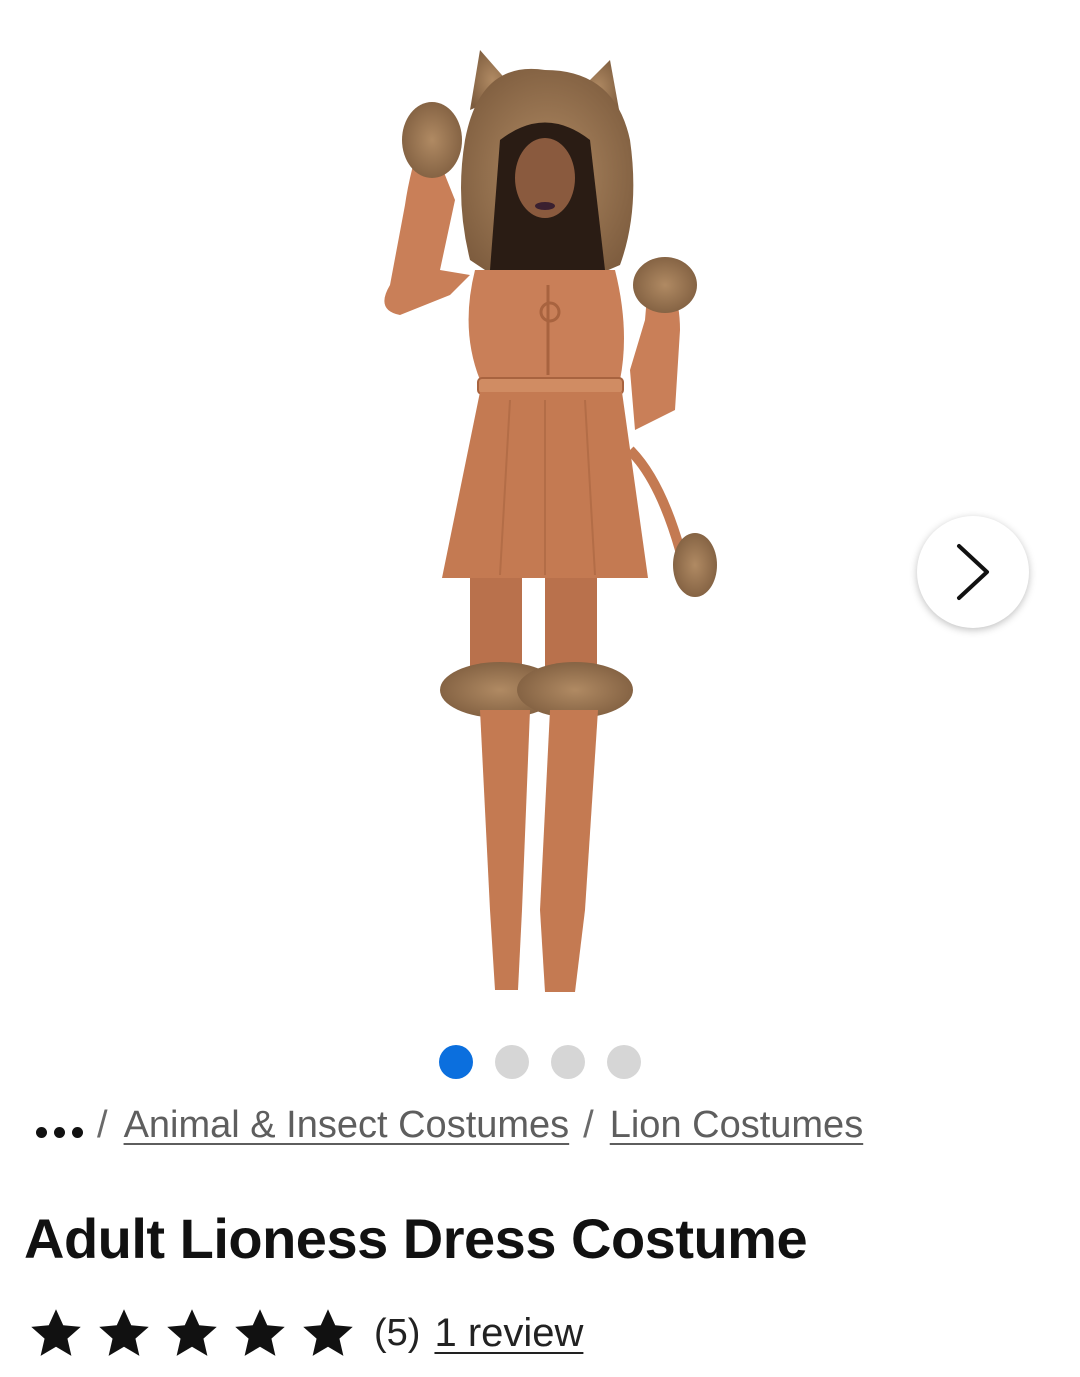 The height and width of the screenshot is (1377, 1080). I want to click on breadcrumb-link-lion-costumes: Lion Costumes, so click(736, 1125).